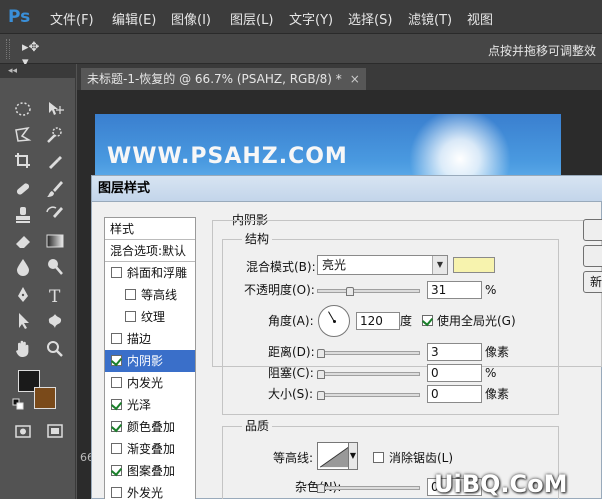 The image size is (602, 499). Describe the element at coordinates (150, 339) in the screenshot. I see `style-item-stroke: 描边` at that location.